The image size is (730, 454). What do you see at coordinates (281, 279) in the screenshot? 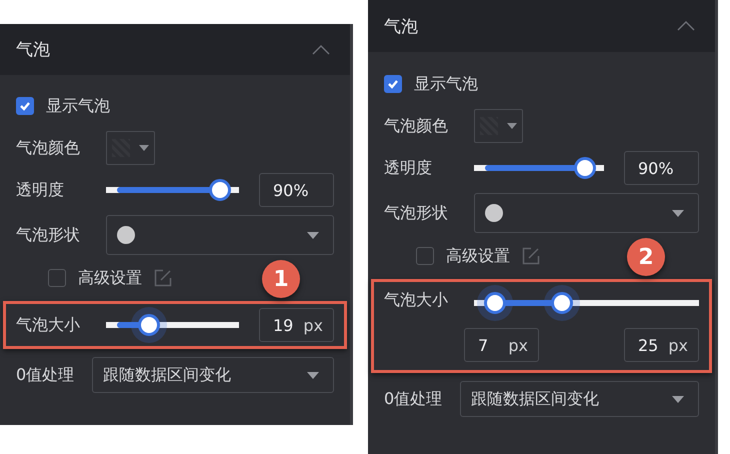
I see `step-badge: 1` at bounding box center [281, 279].